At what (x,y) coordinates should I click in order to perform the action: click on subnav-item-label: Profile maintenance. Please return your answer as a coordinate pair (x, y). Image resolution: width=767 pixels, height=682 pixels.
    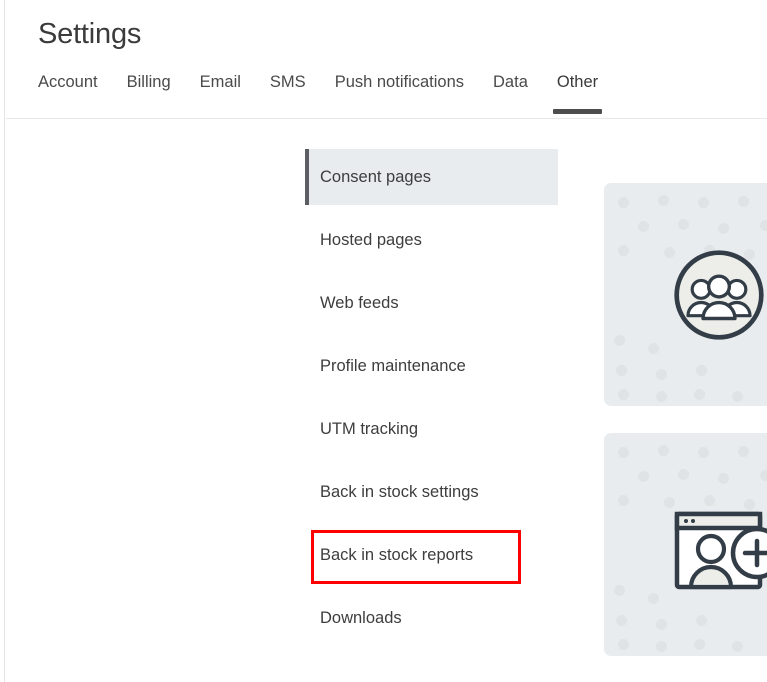
    Looking at the image, I should click on (393, 365).